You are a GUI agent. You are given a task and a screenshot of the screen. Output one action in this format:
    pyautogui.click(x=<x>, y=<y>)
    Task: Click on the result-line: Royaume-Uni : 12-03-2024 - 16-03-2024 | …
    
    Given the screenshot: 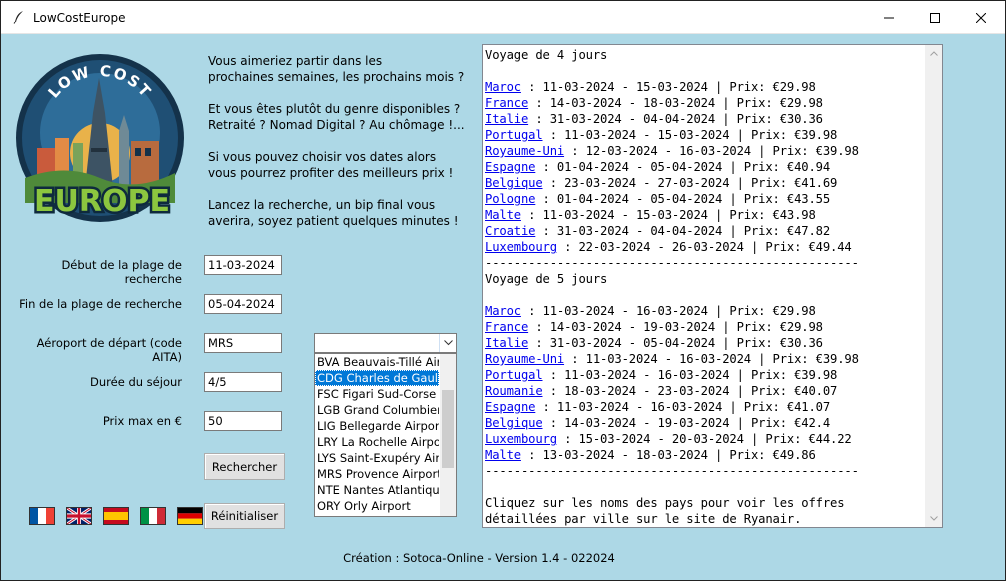 What is the action you would take?
    pyautogui.click(x=672, y=151)
    